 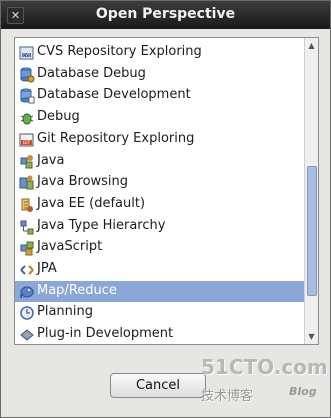 What do you see at coordinates (58, 117) in the screenshot?
I see `perspective-item-label: Debug` at bounding box center [58, 117].